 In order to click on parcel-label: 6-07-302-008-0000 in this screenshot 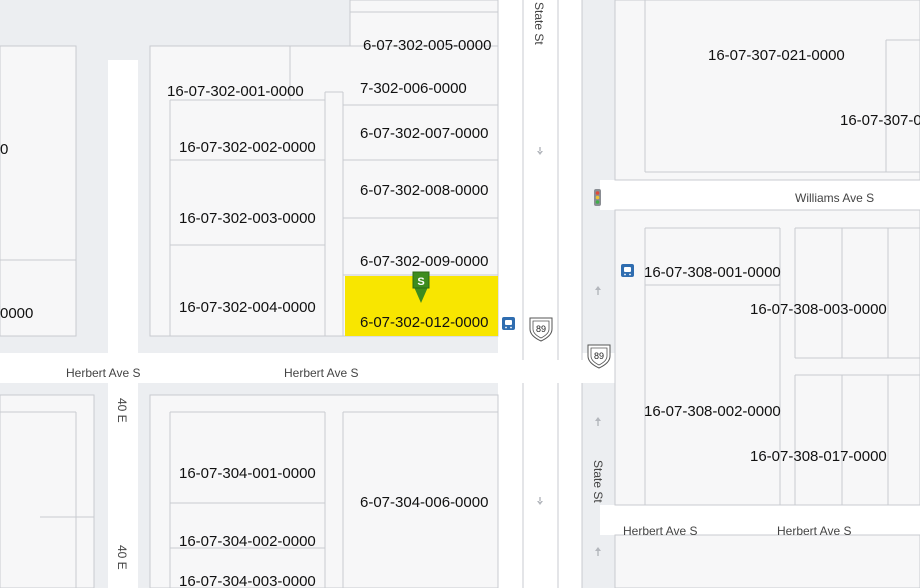, I will do `click(424, 190)`.